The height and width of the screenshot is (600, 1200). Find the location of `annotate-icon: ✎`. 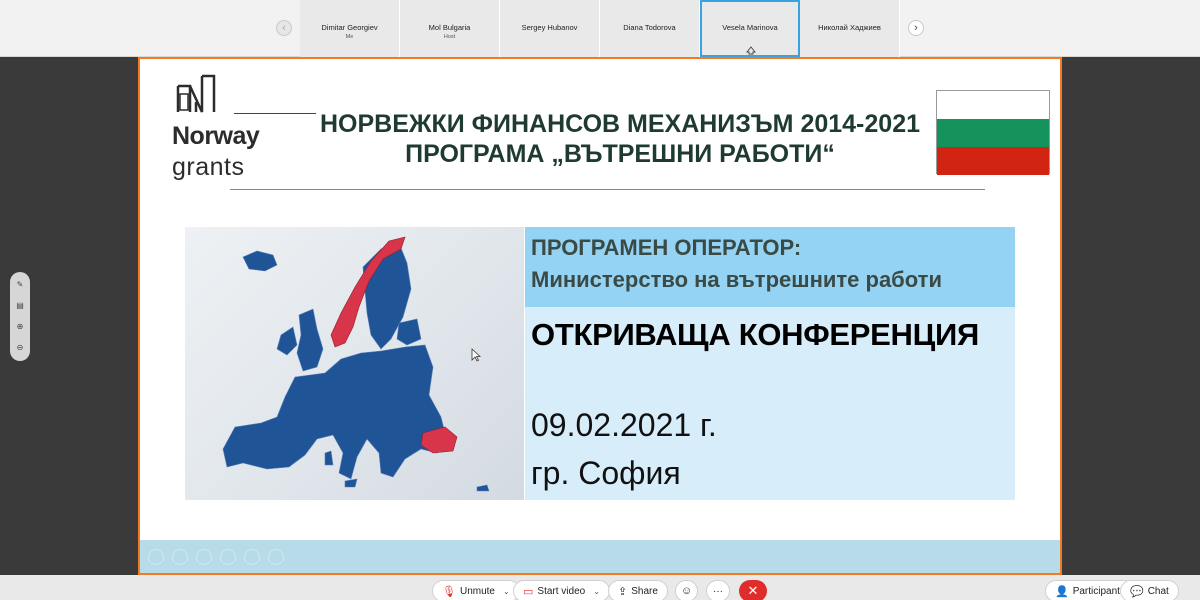

annotate-icon: ✎ is located at coordinates (20, 285).